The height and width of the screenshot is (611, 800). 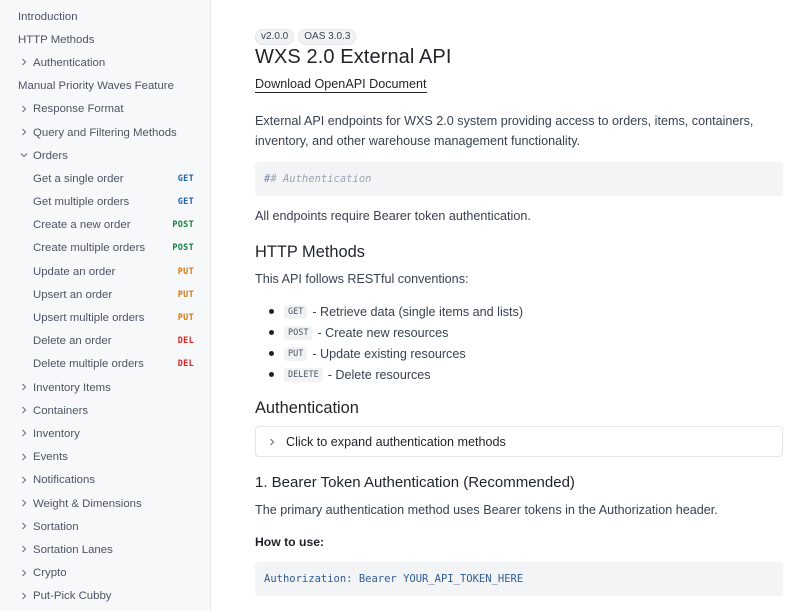 What do you see at coordinates (105, 480) in the screenshot?
I see `sidebar-item-notifications: Notifications` at bounding box center [105, 480].